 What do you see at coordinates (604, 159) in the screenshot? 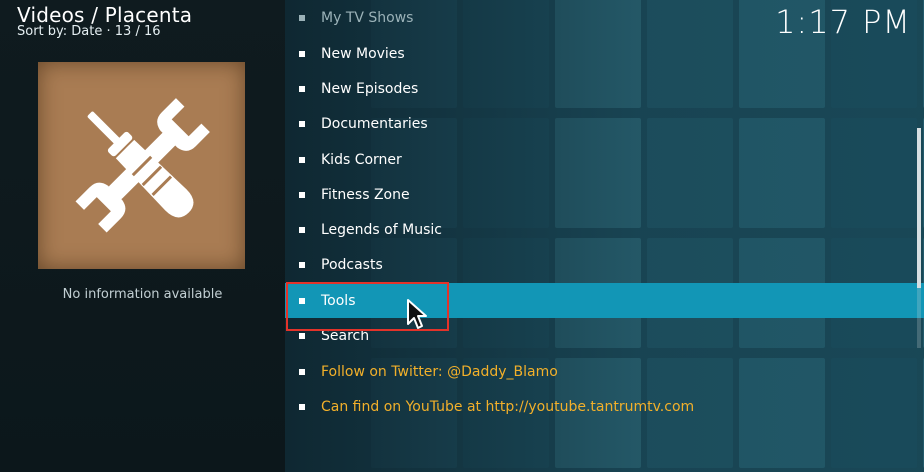
I see `menu-item-kids-corner: Kids Corner` at bounding box center [604, 159].